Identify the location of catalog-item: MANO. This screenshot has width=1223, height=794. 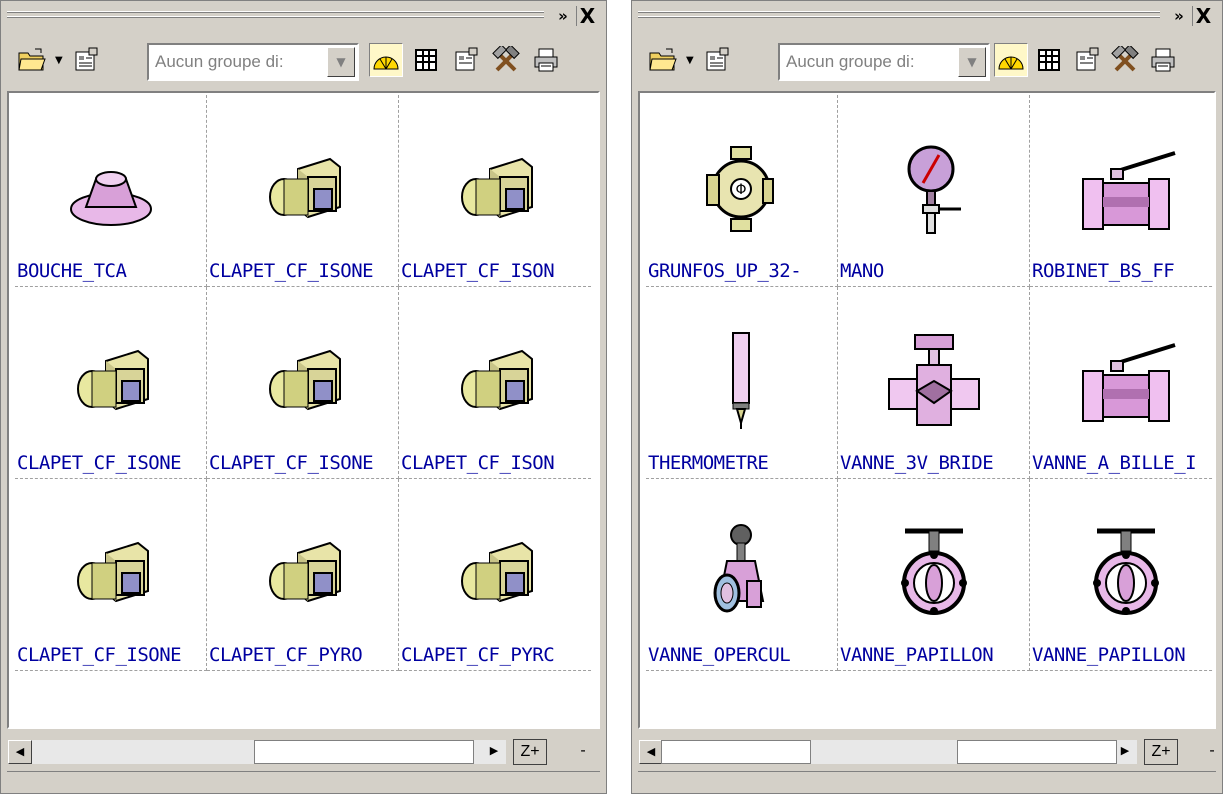
(934, 191).